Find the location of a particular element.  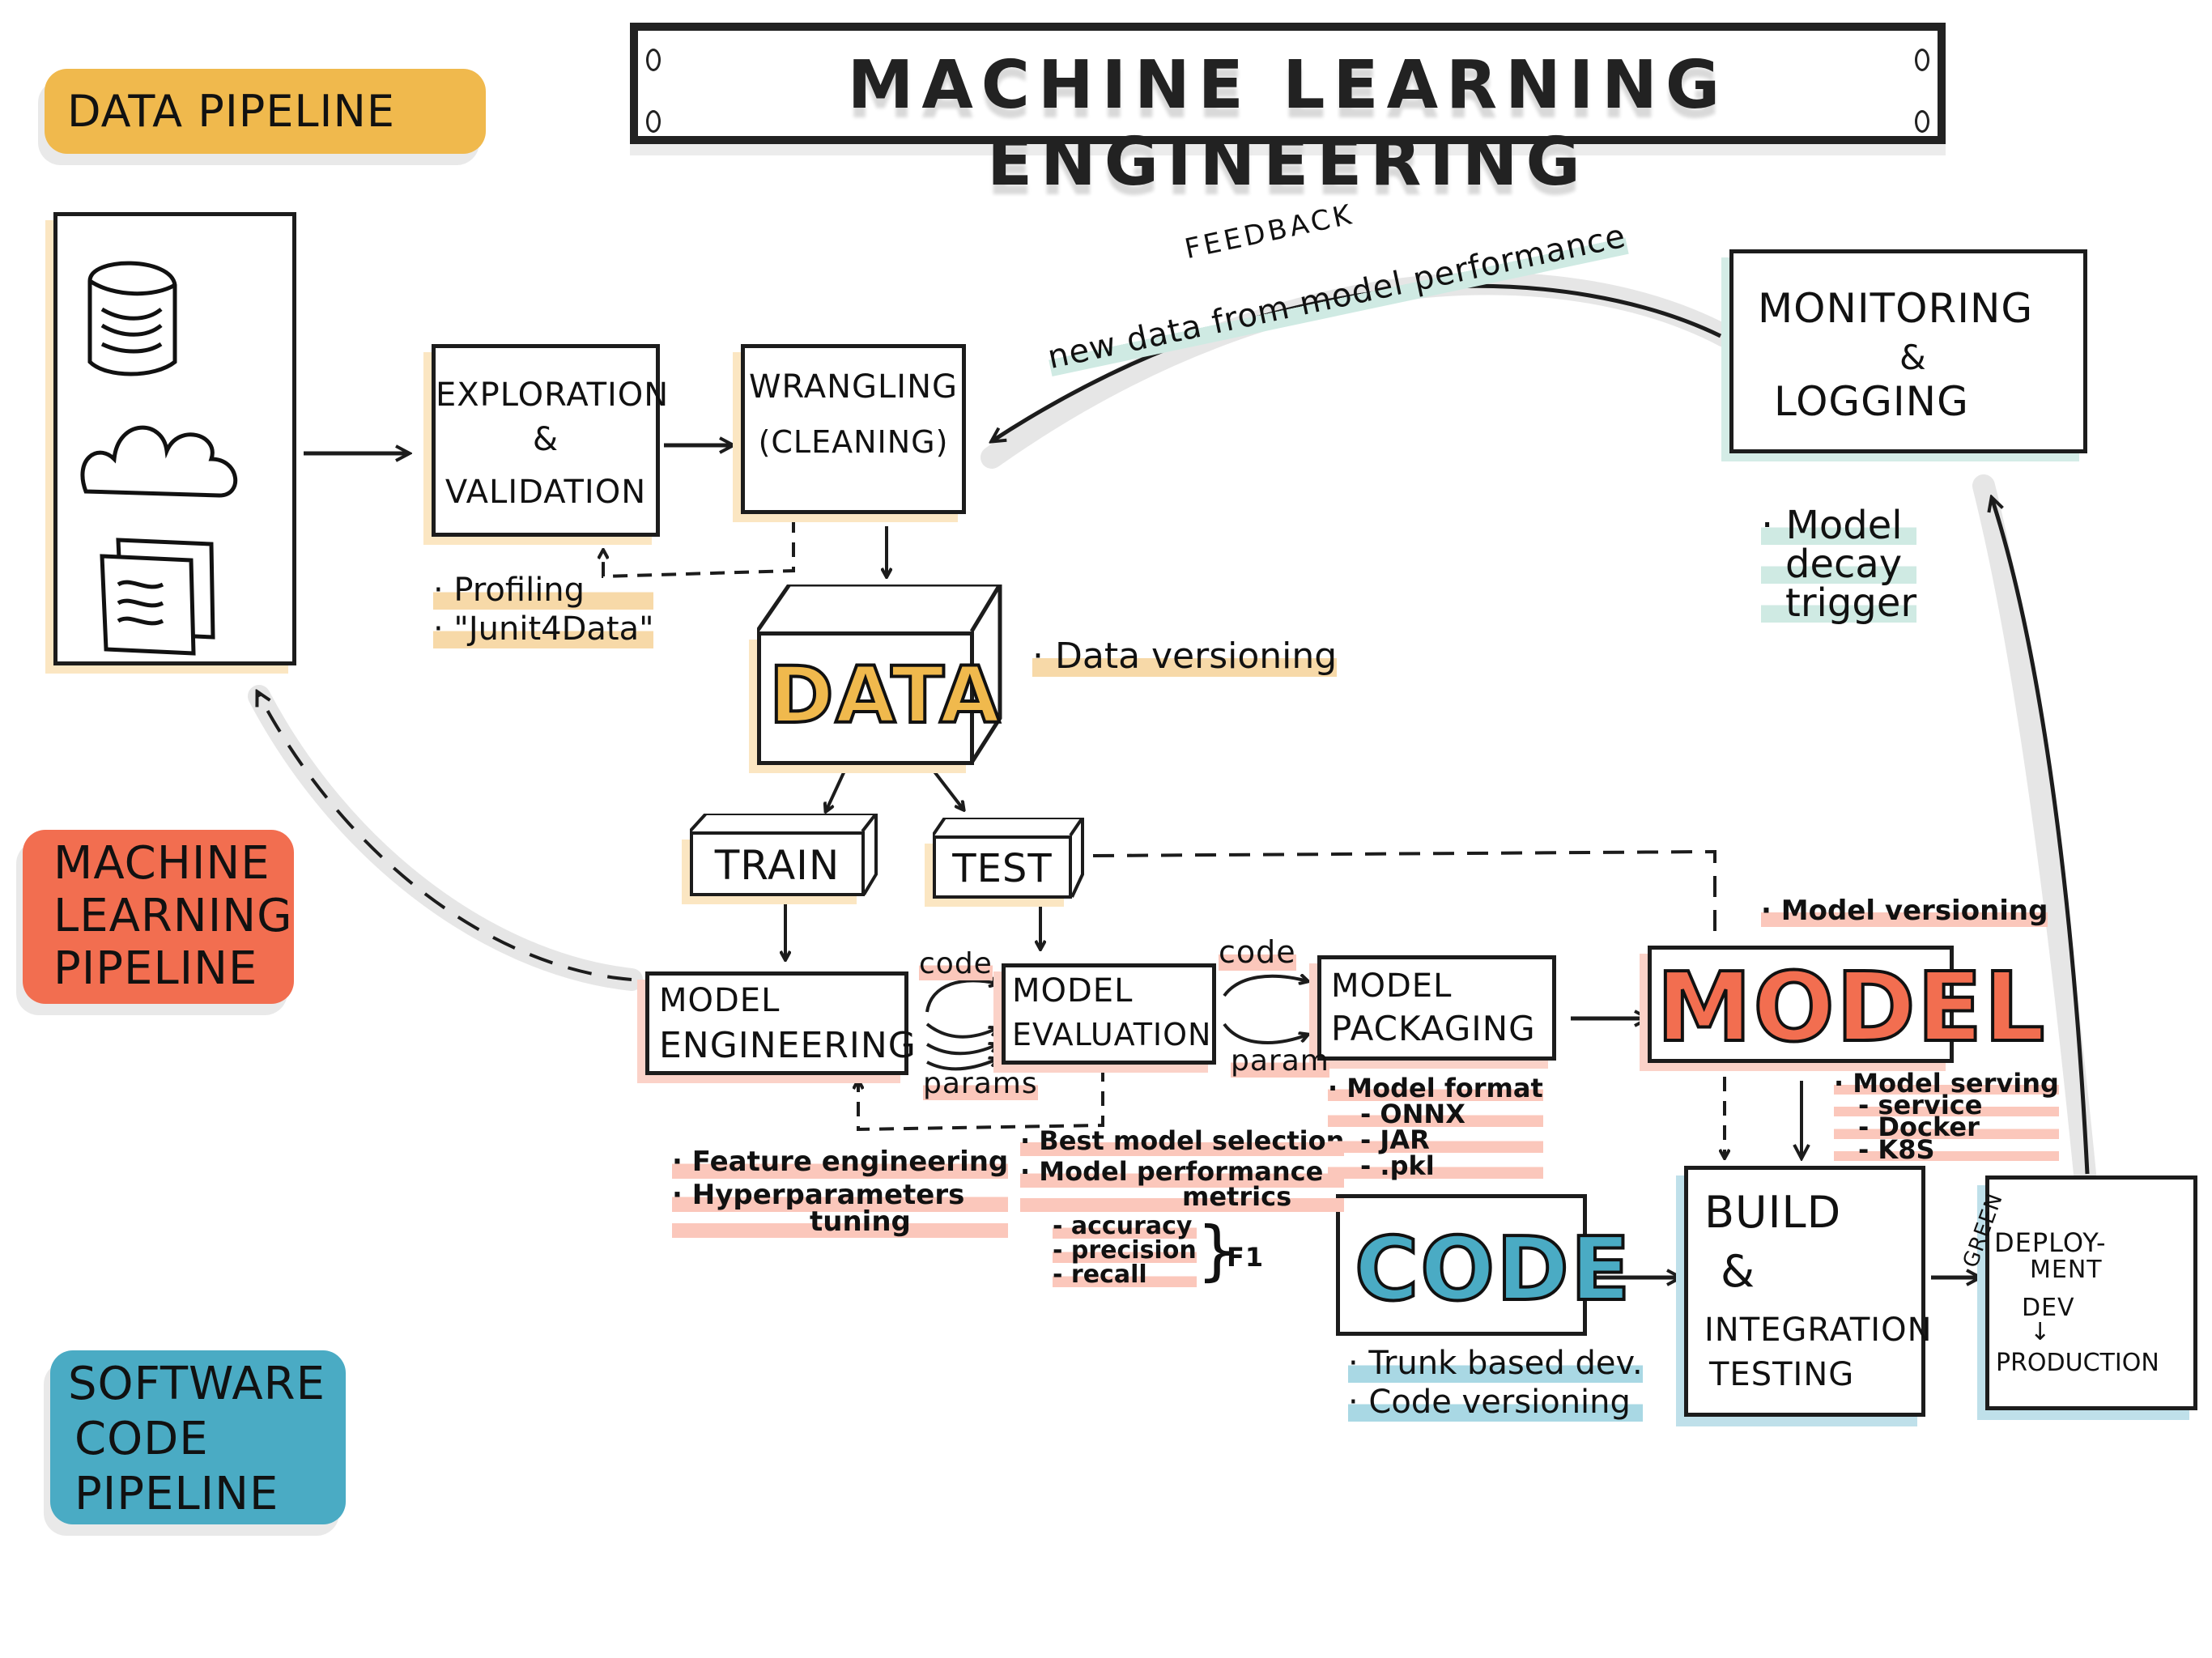

monitoring-logging-box: MONITORING & LOGGING is located at coordinates (1908, 351).